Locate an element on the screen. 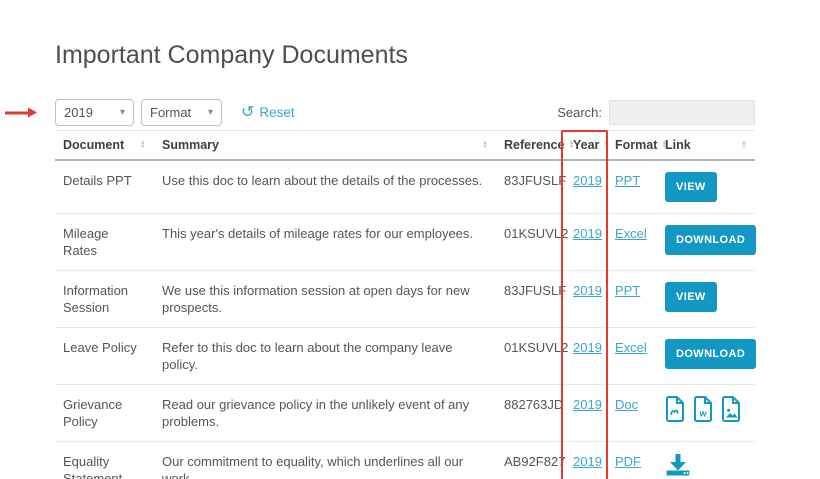 The image size is (820, 479). format-link: PDF is located at coordinates (628, 461).